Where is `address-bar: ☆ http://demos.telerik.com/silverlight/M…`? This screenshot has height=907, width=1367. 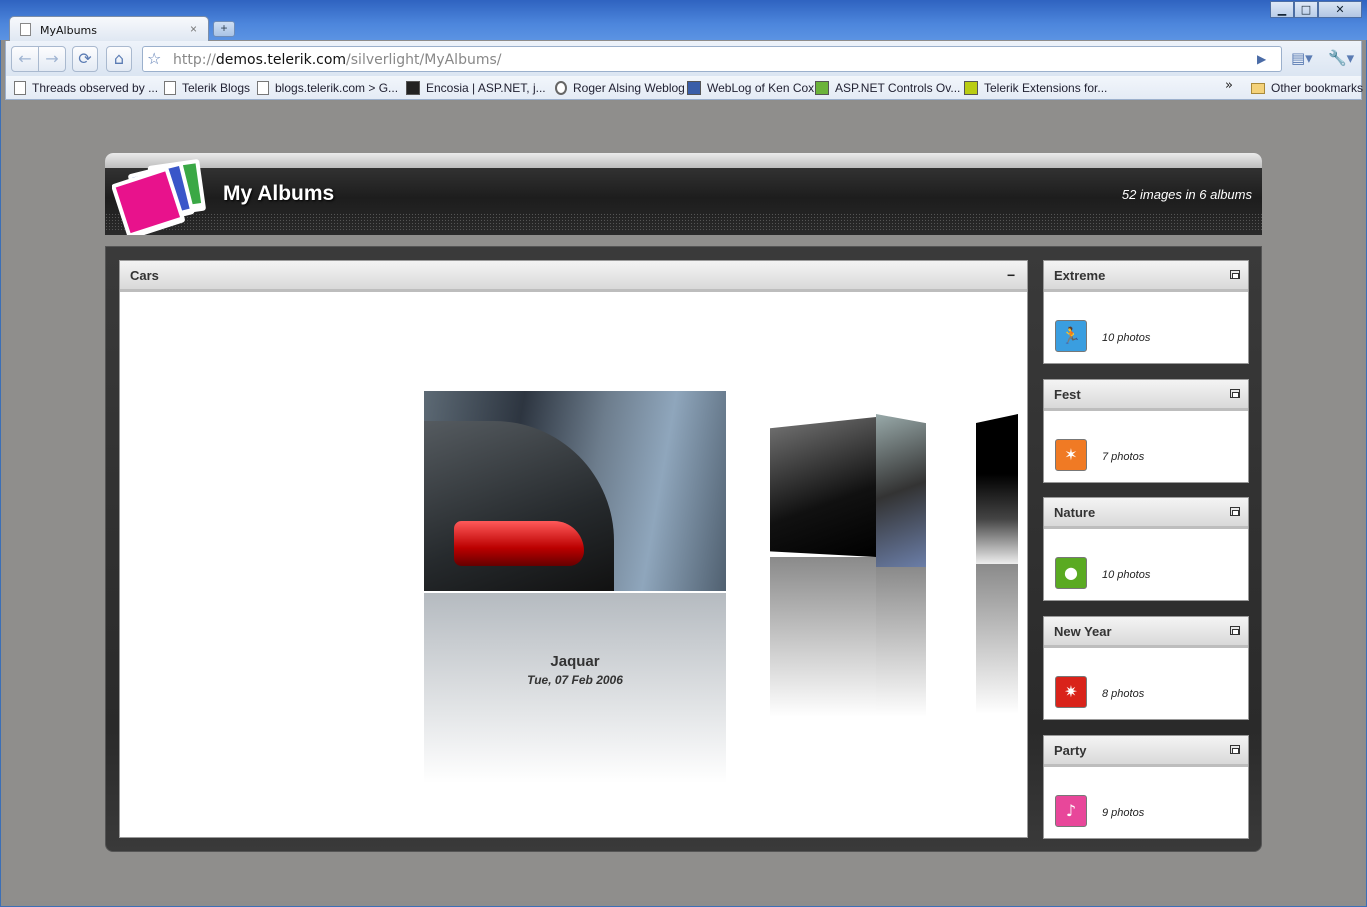 address-bar: ☆ http://demos.telerik.com/silverlight/M… is located at coordinates (712, 59).